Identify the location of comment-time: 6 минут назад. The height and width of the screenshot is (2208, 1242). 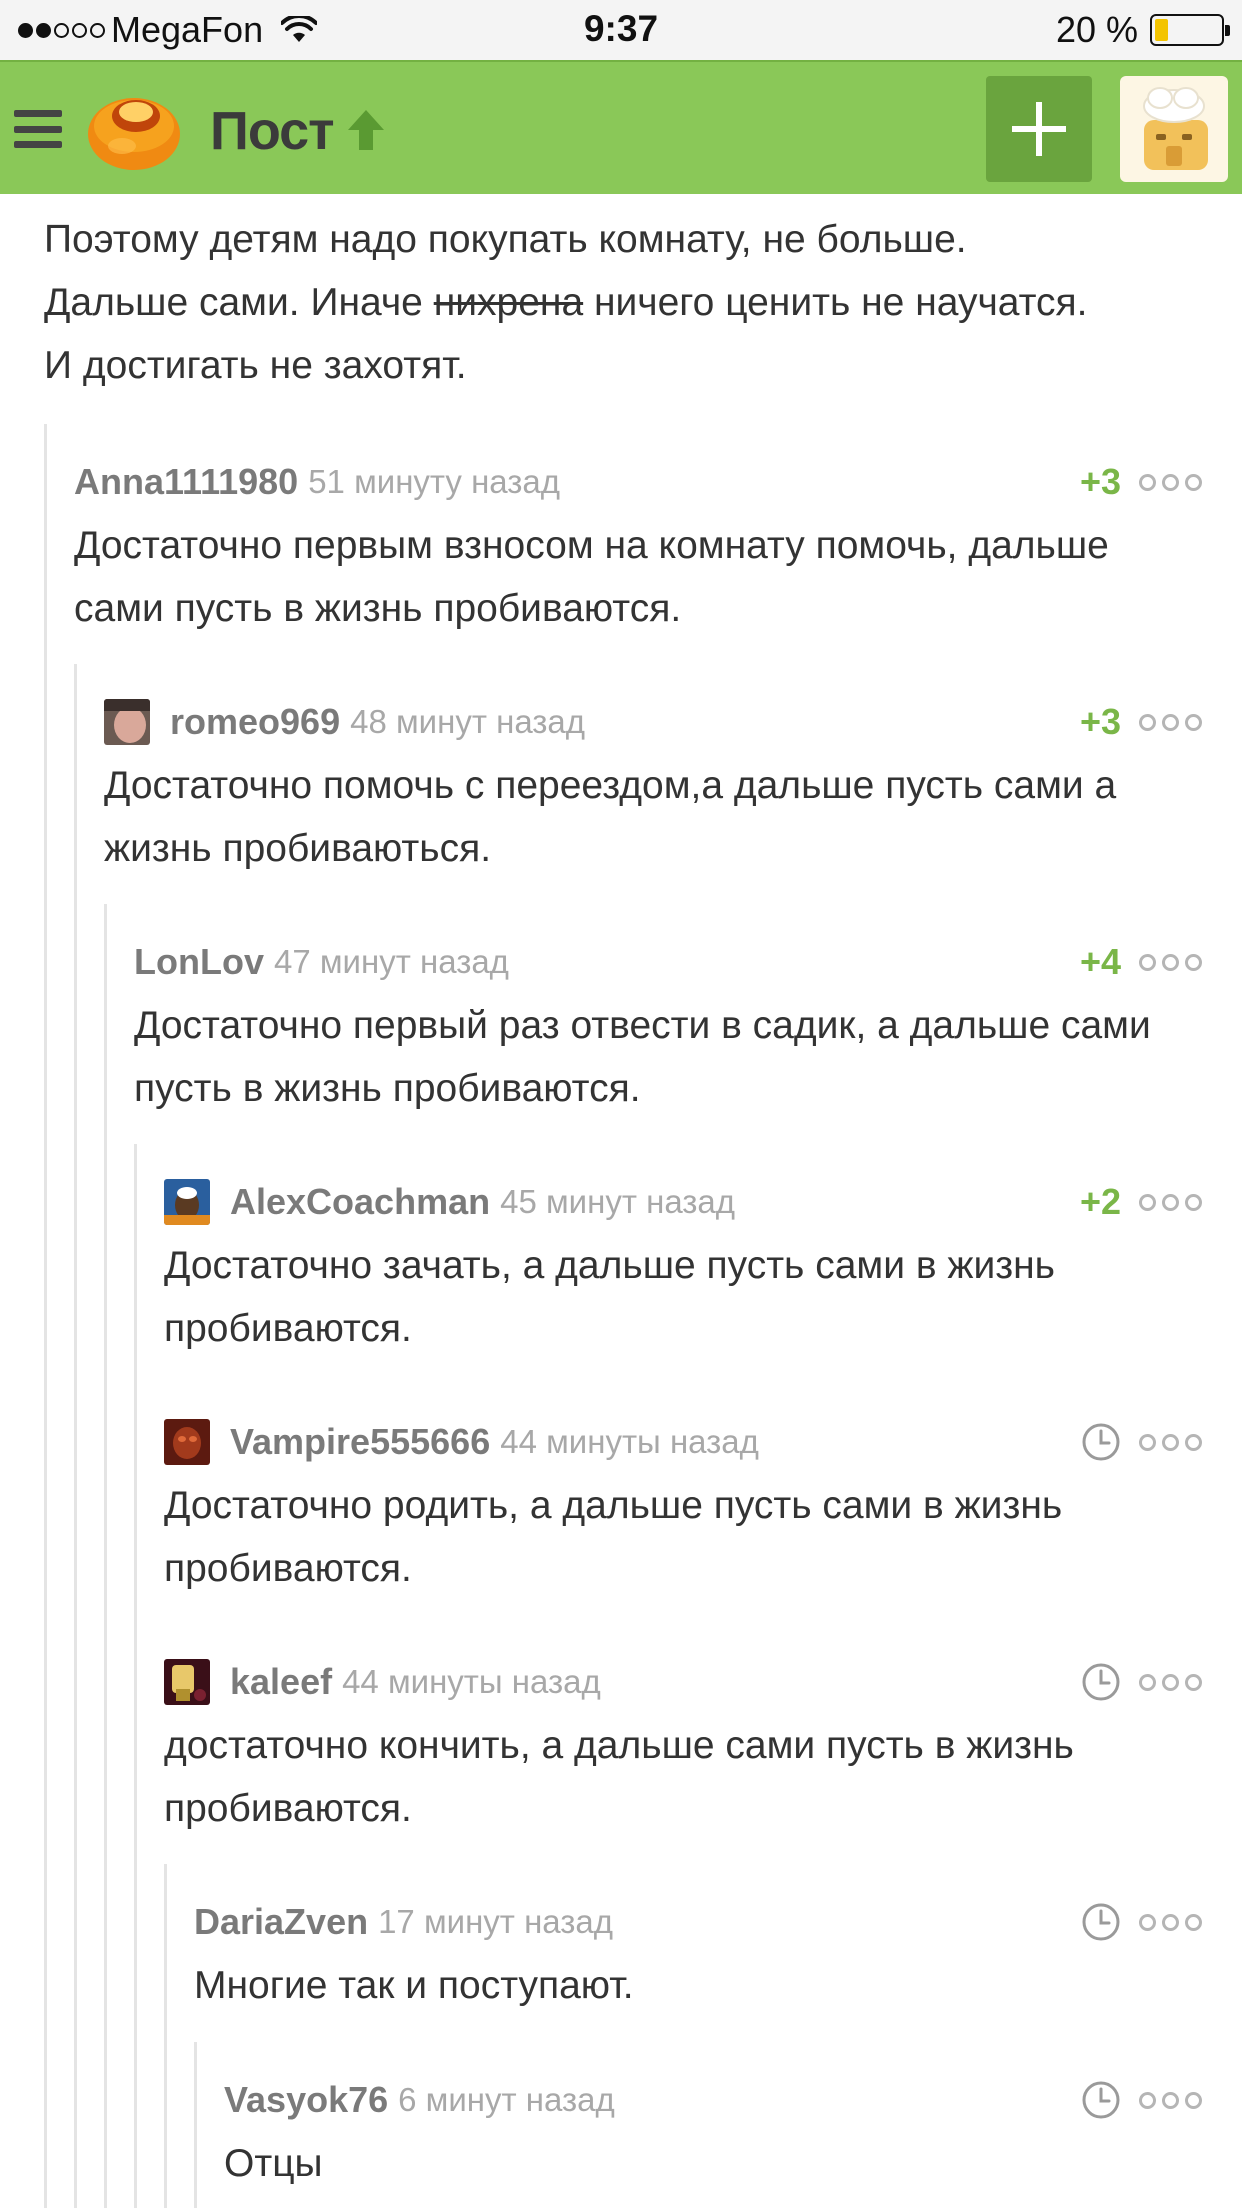
(506, 2099).